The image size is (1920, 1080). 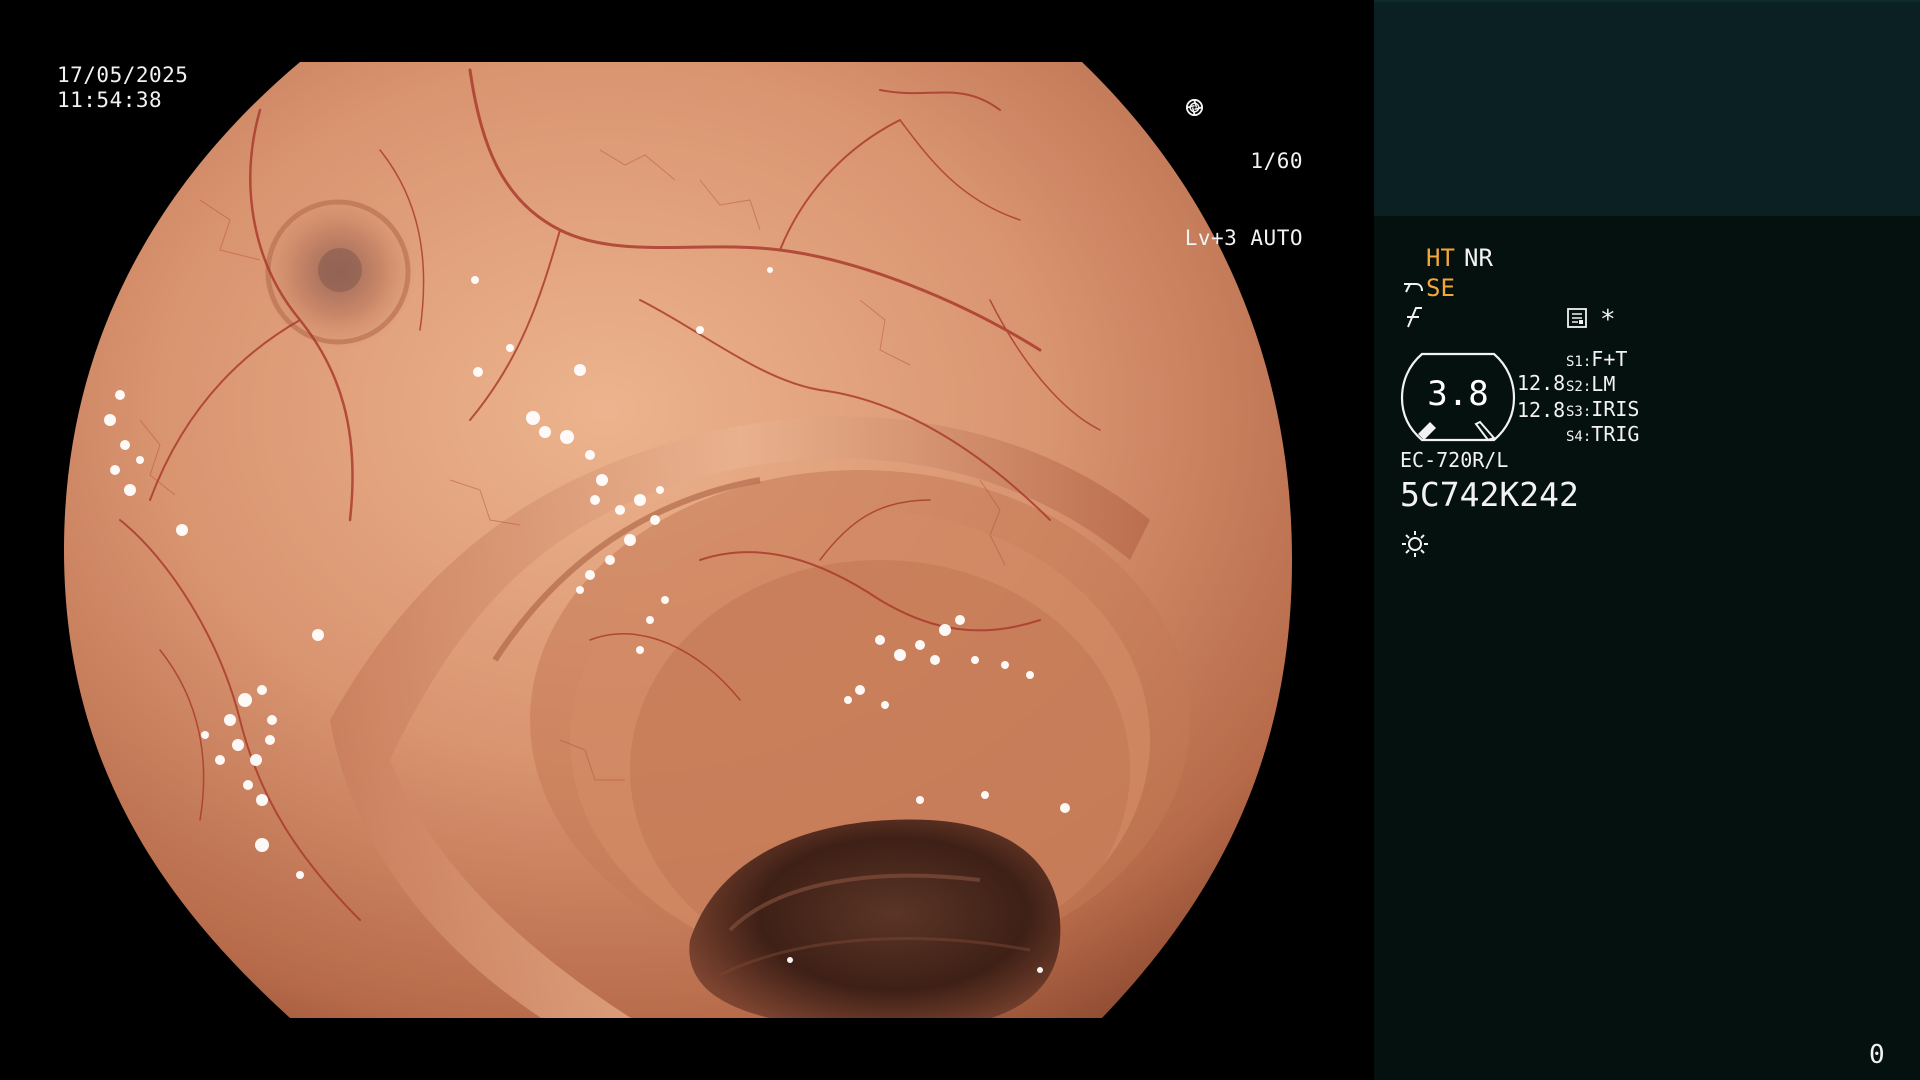 What do you see at coordinates (1415, 544) in the screenshot?
I see `light-sun-icon` at bounding box center [1415, 544].